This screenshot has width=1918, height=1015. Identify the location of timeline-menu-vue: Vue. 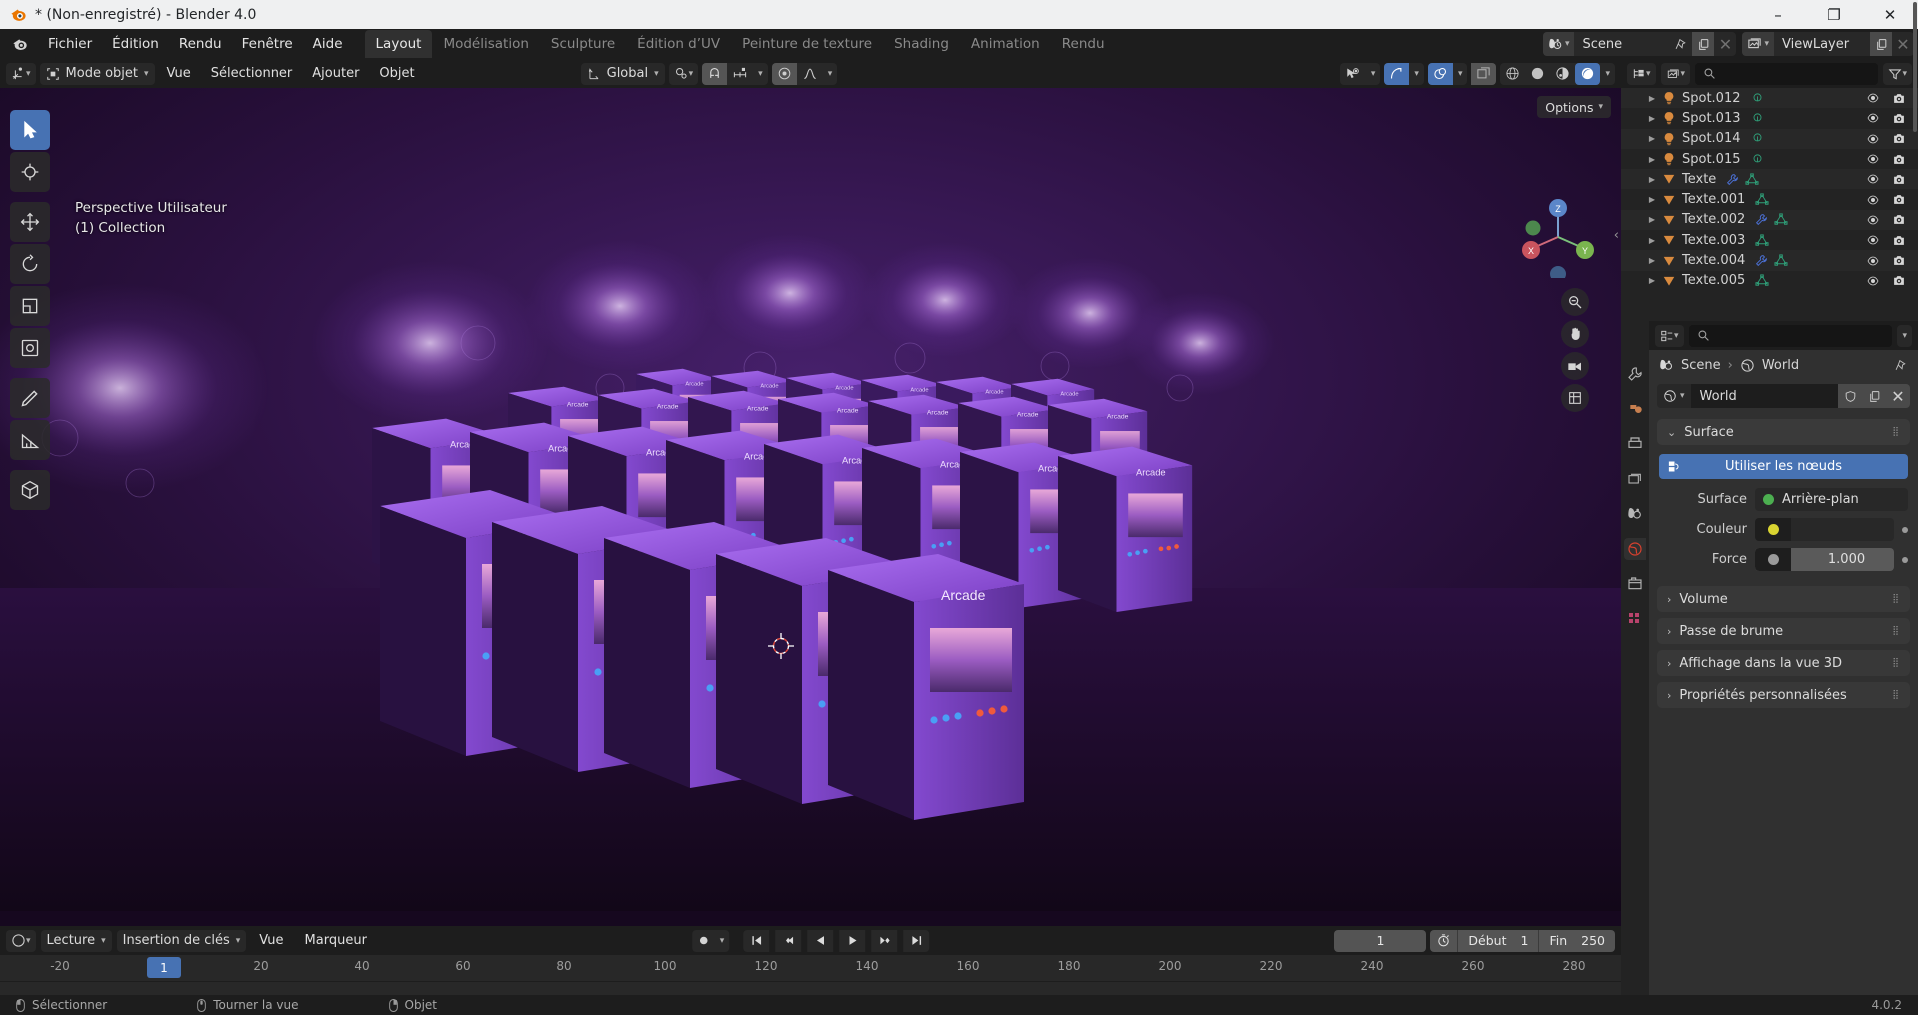
(271, 940).